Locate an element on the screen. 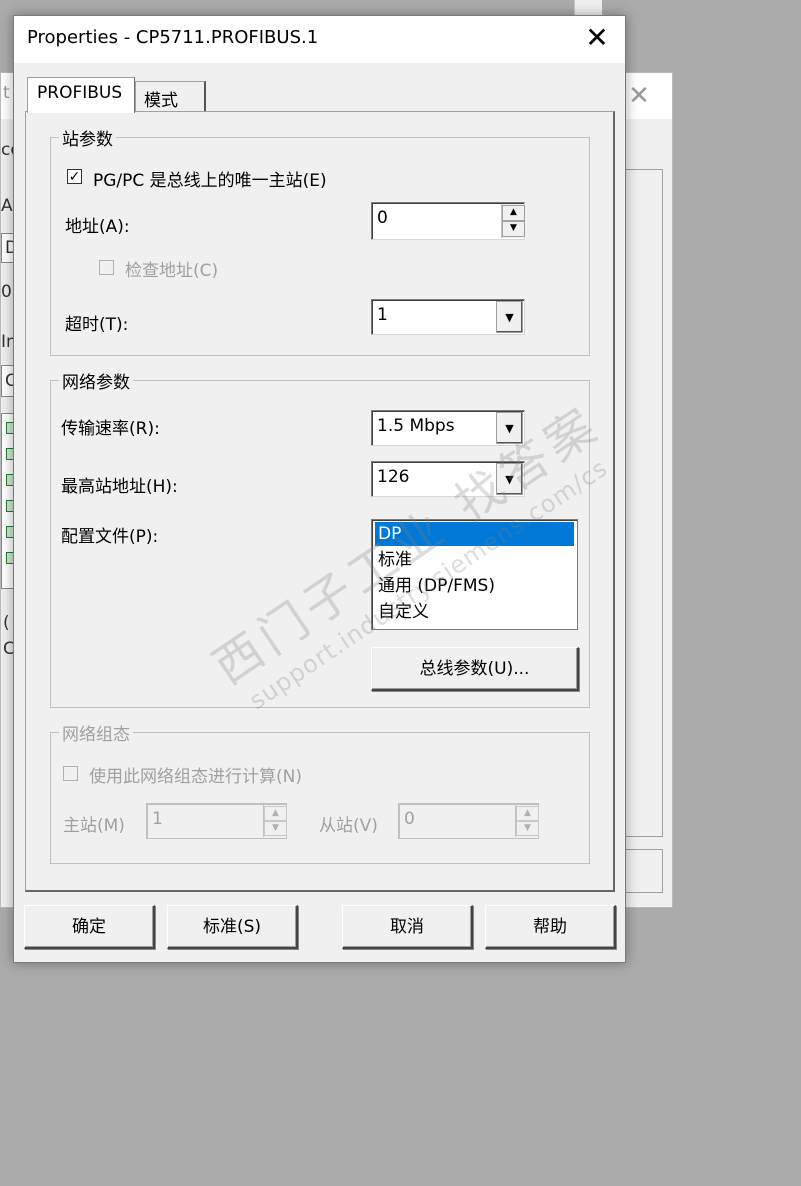 The height and width of the screenshot is (1186, 801). address-spinbox: 0 ▲ ▼ is located at coordinates (448, 221).